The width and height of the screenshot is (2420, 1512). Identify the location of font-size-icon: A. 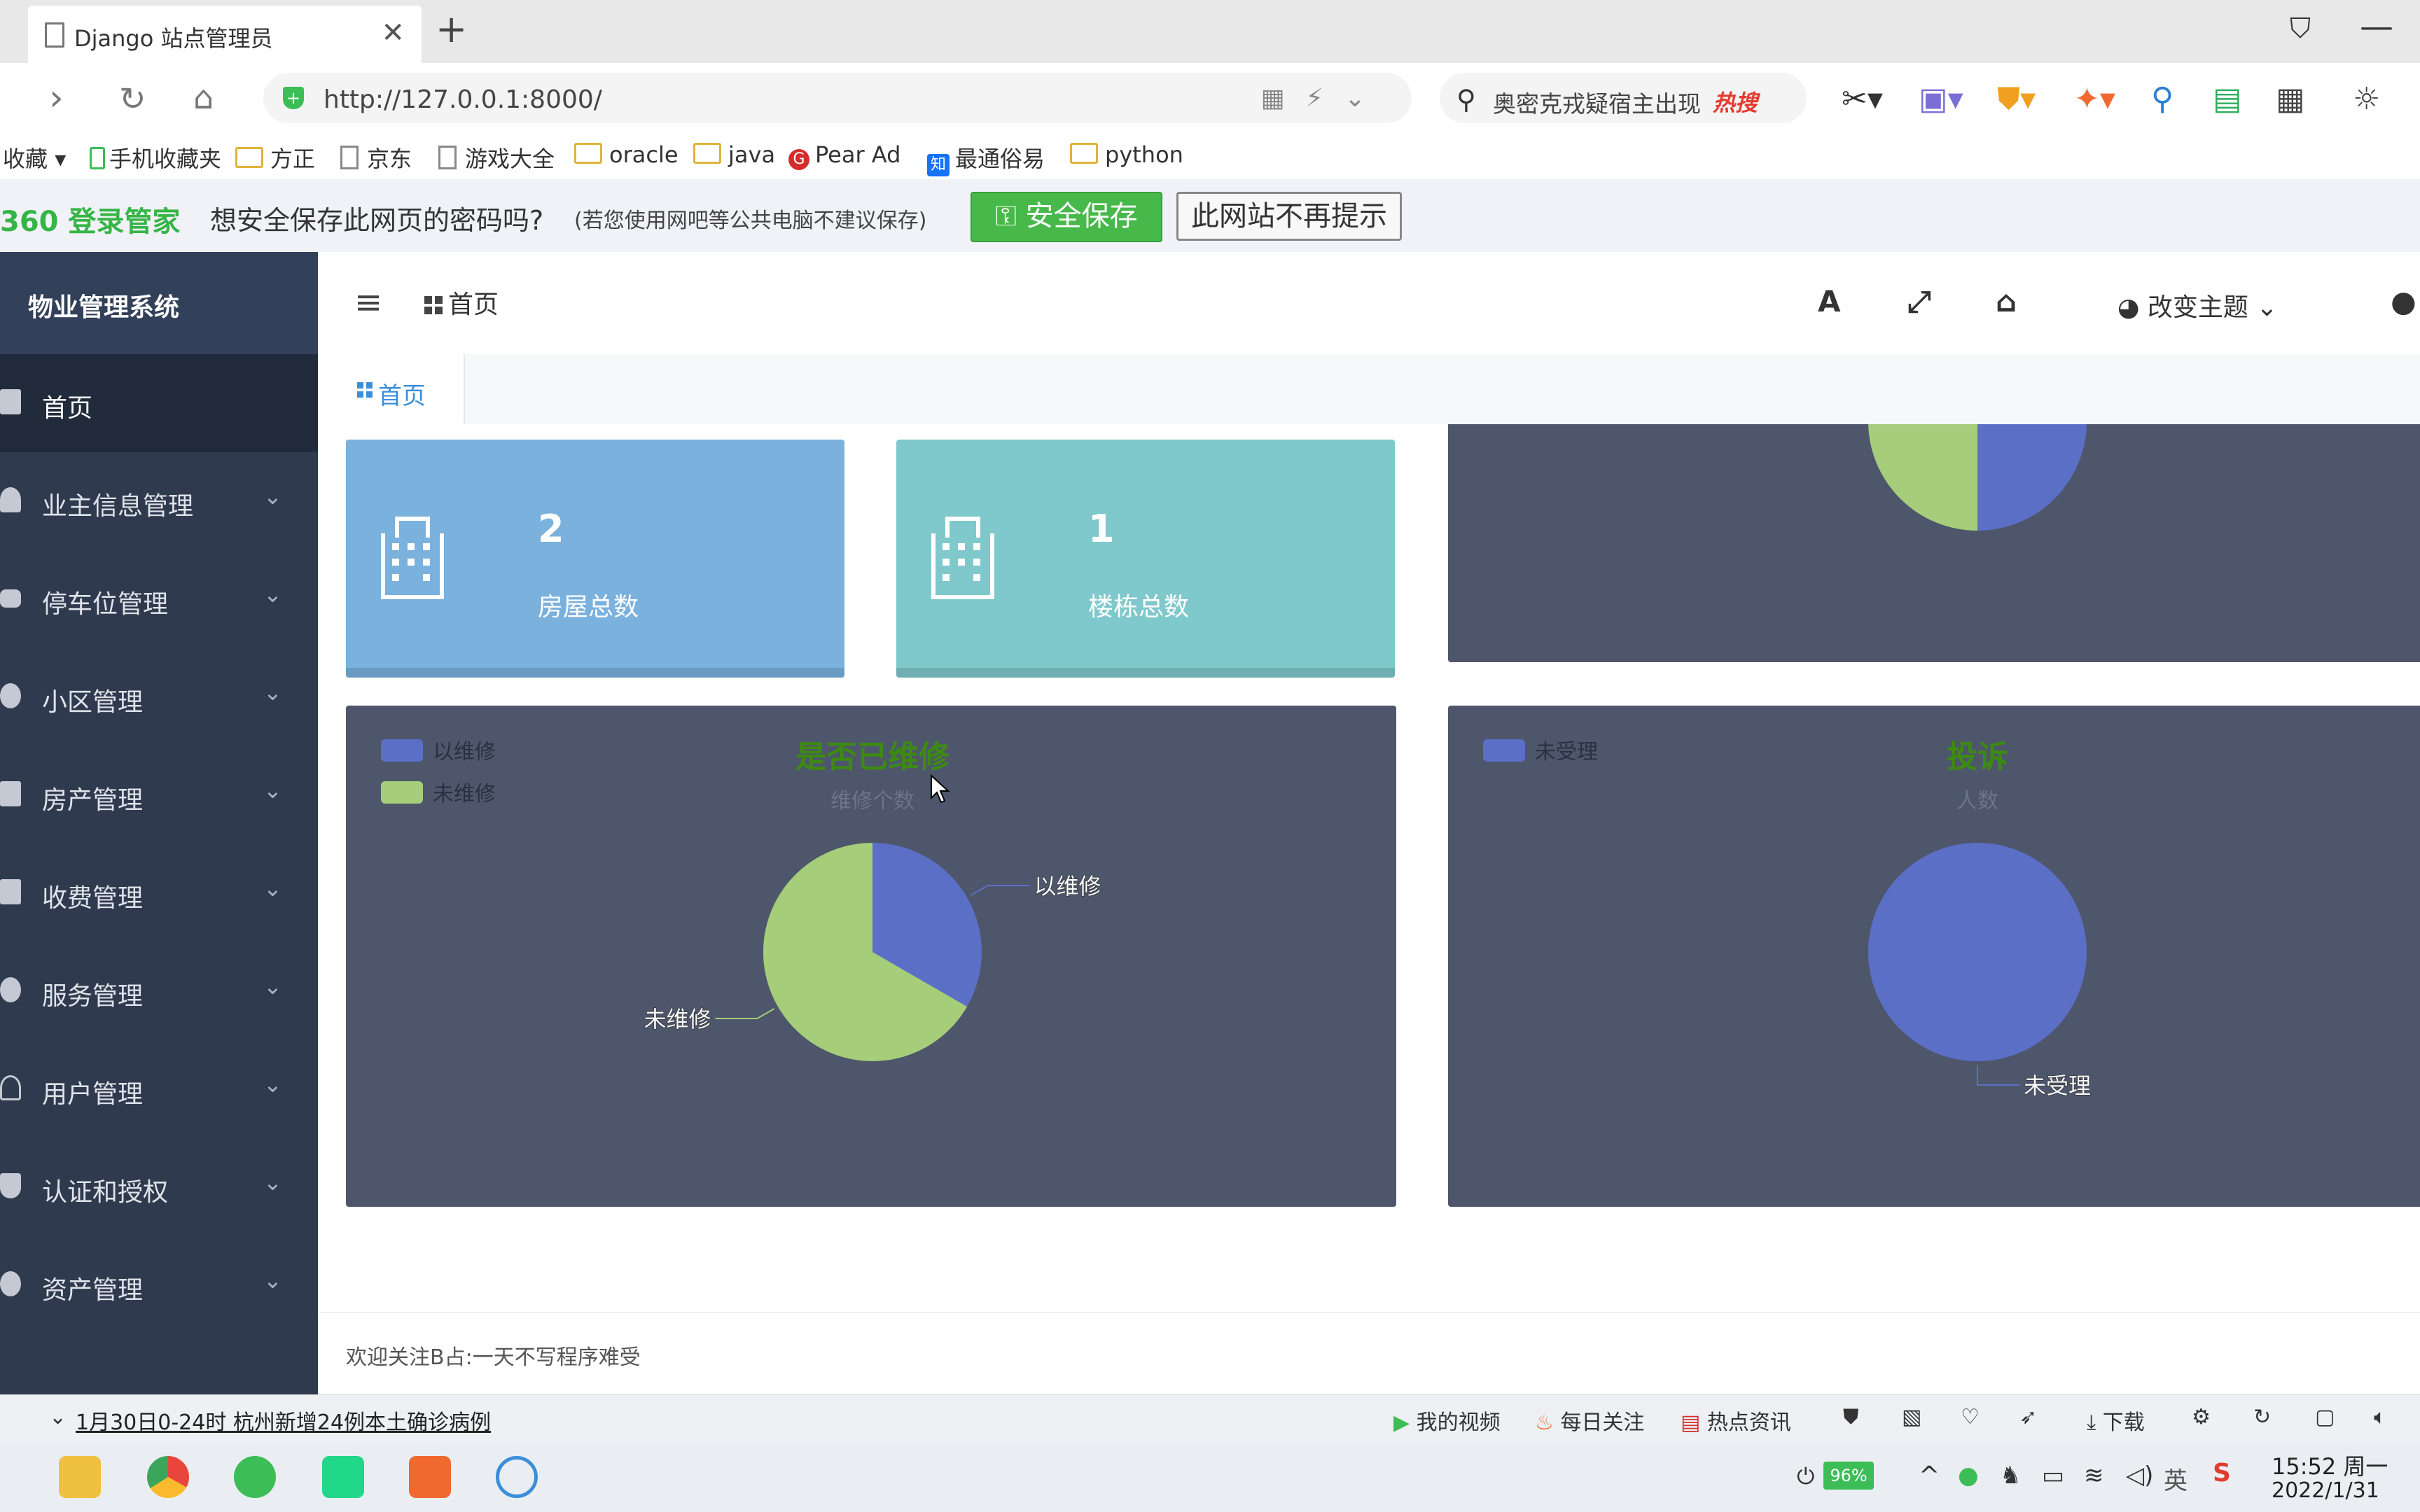
(1829, 301).